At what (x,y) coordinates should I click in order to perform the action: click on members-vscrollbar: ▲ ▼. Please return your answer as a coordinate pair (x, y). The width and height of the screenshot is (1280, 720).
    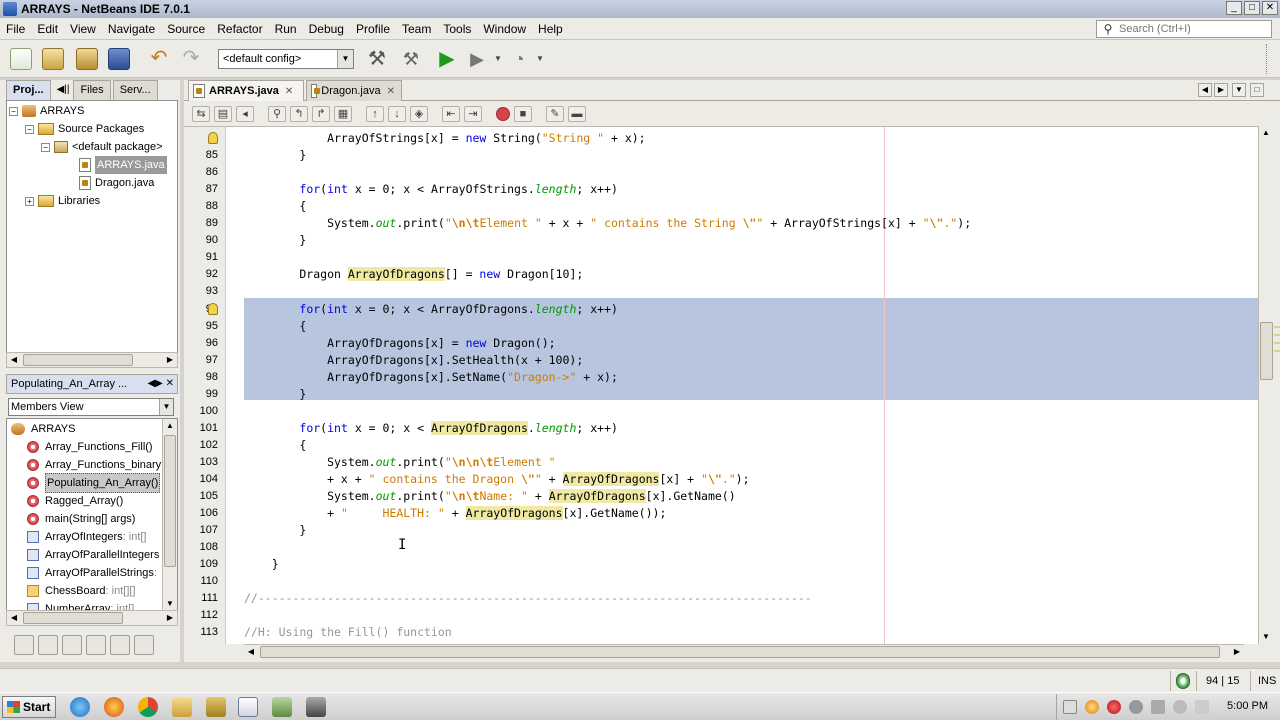
    Looking at the image, I should click on (169, 515).